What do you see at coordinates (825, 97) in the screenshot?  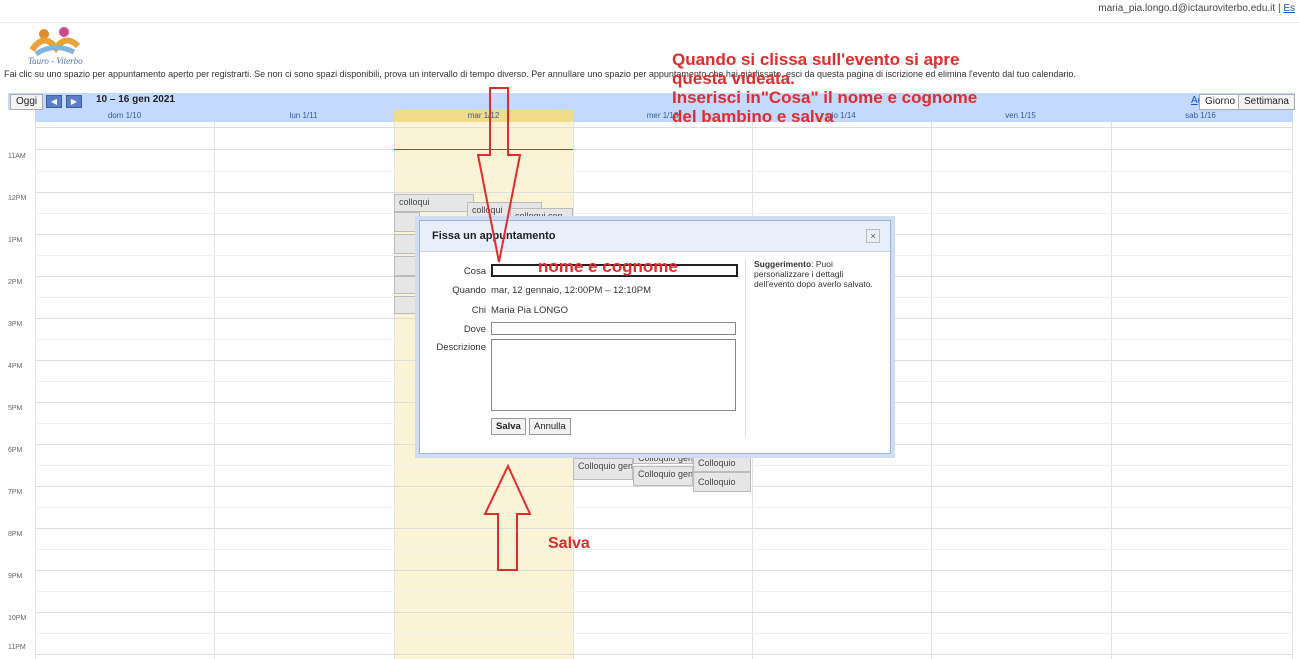 I see `annotation-line: Inserisci in"Cosa" il nome e cognome` at bounding box center [825, 97].